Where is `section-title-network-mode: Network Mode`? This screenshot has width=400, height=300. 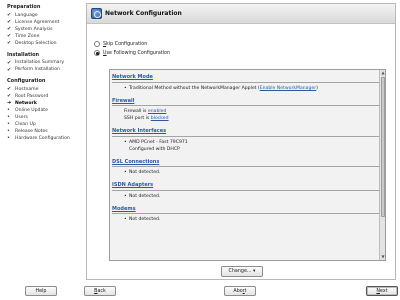
section-title-network-mode: Network Mode is located at coordinates (246, 77).